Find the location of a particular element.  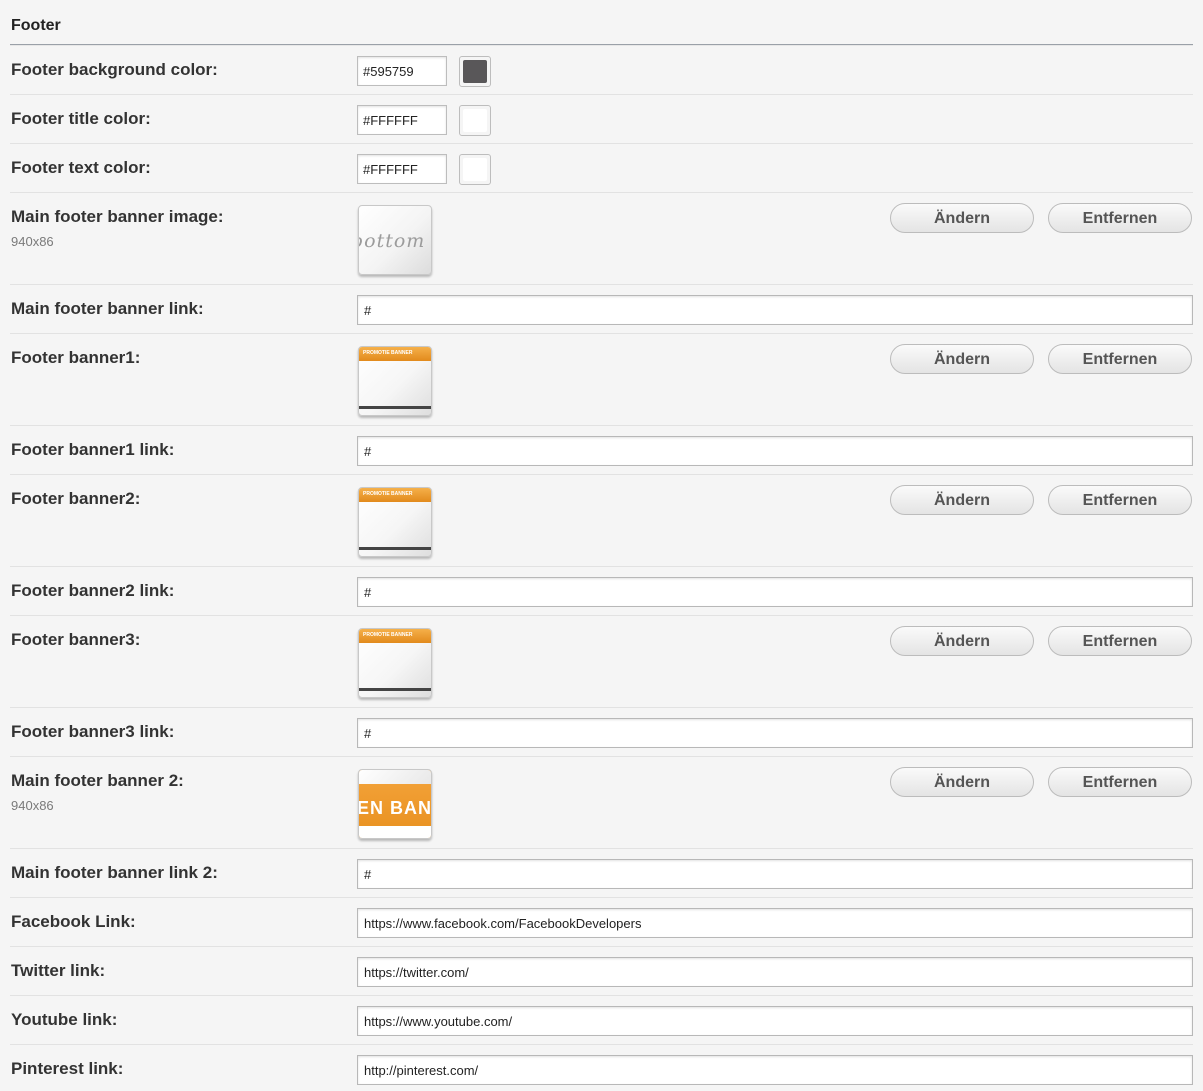

footer-banner3-link-input is located at coordinates (775, 733).